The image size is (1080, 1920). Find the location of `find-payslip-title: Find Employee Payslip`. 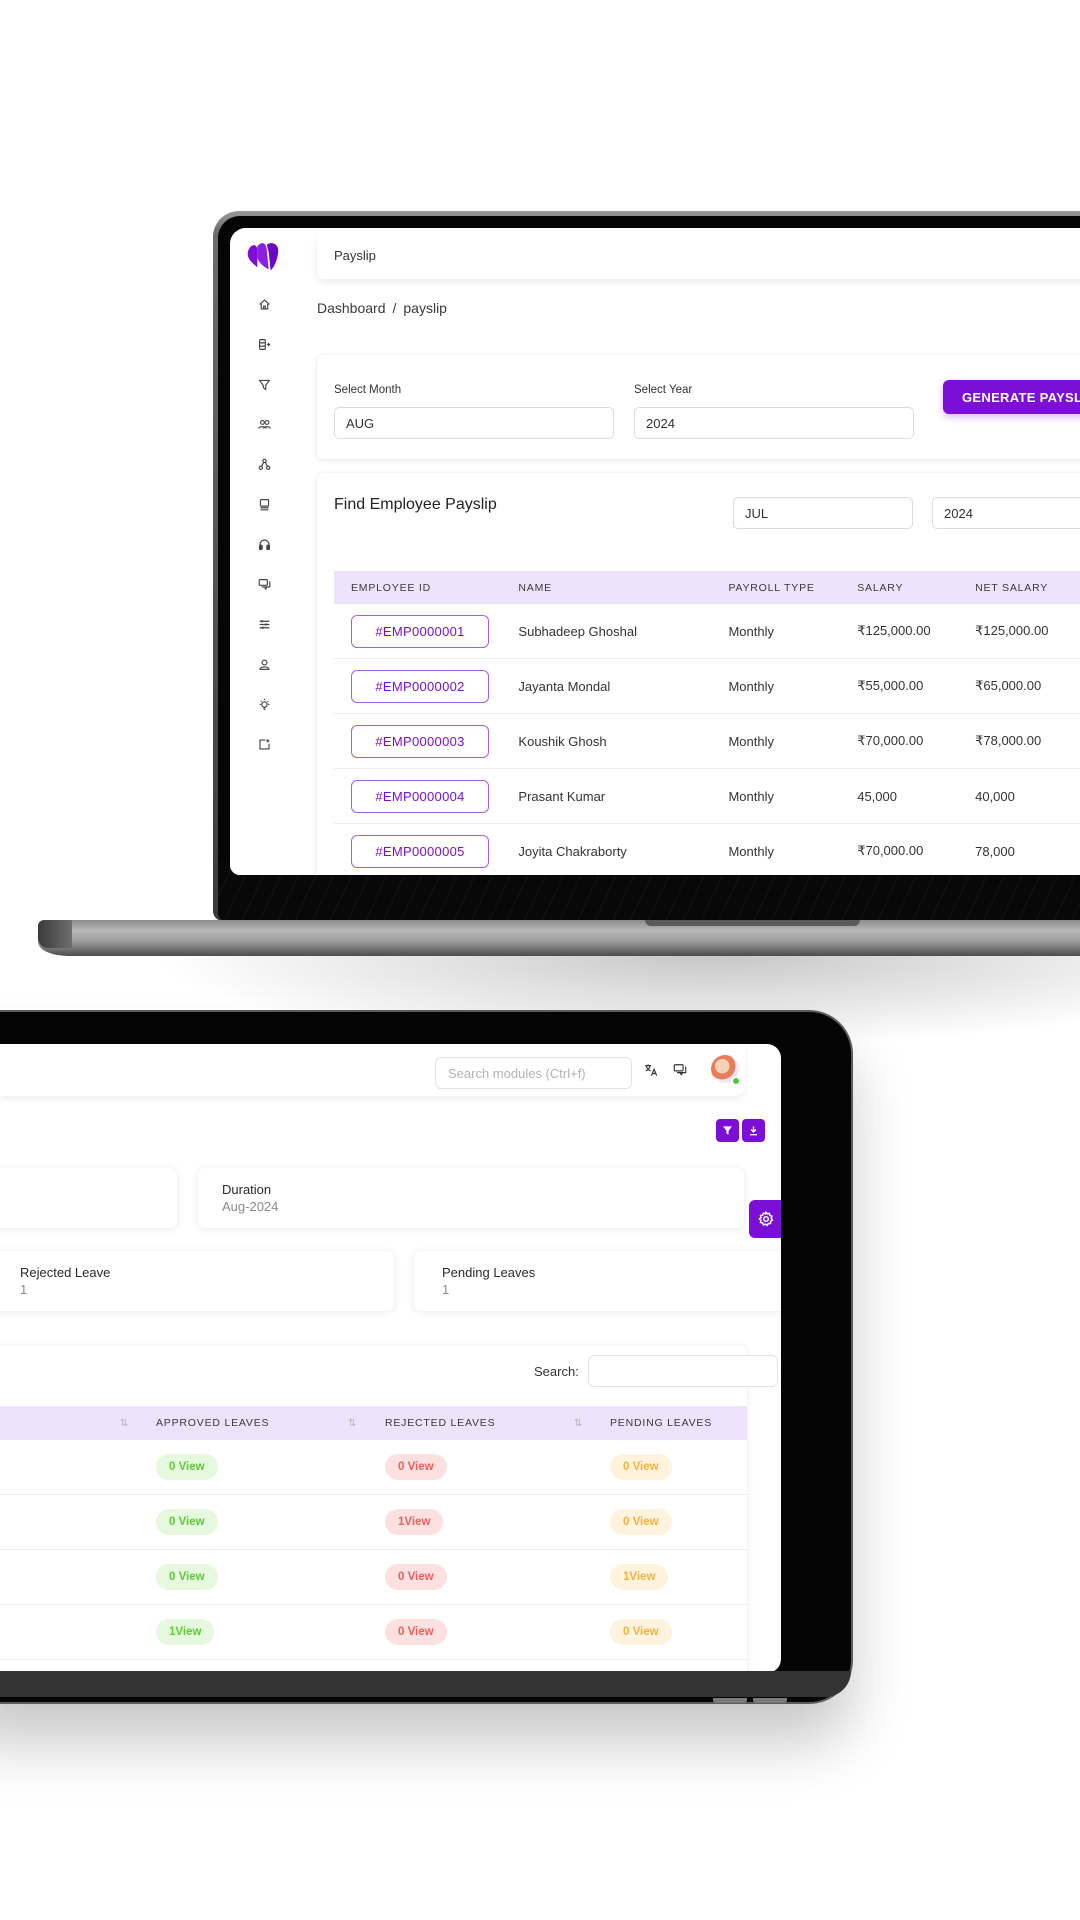

find-payslip-title: Find Employee Payslip is located at coordinates (415, 504).